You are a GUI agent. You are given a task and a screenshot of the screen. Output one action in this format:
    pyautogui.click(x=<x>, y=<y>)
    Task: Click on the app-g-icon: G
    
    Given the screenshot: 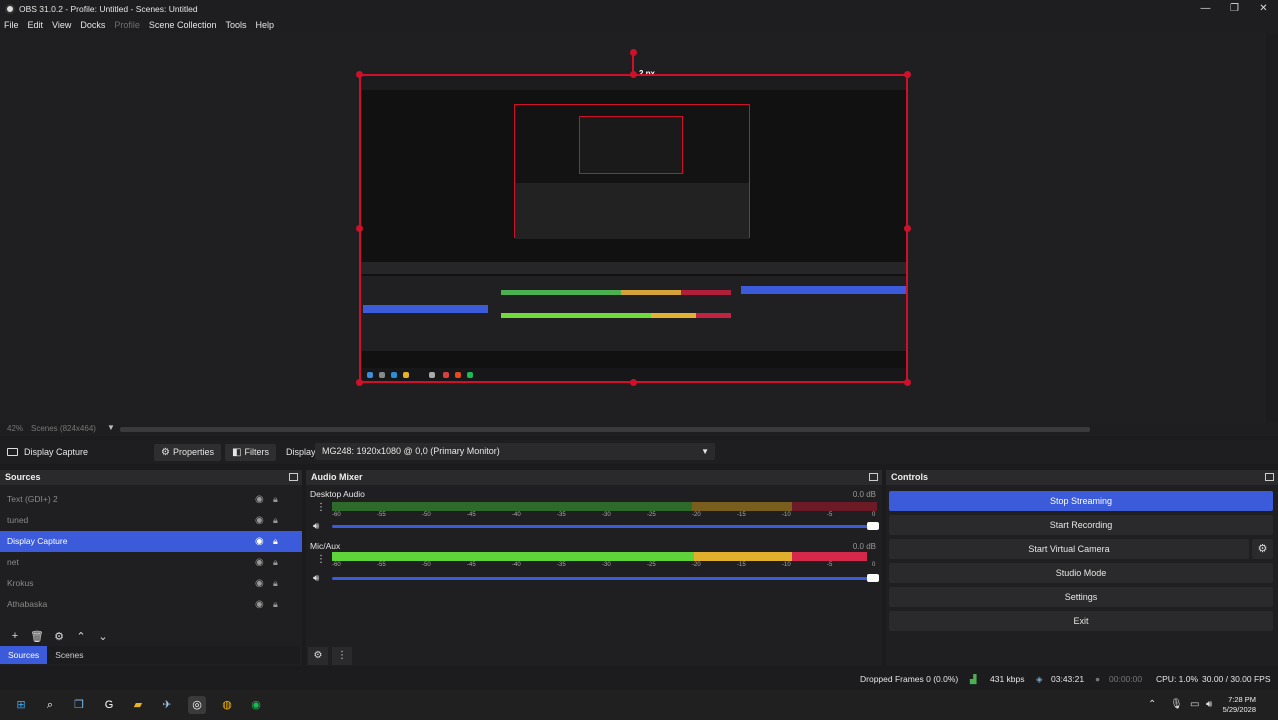 What is the action you would take?
    pyautogui.click(x=109, y=705)
    